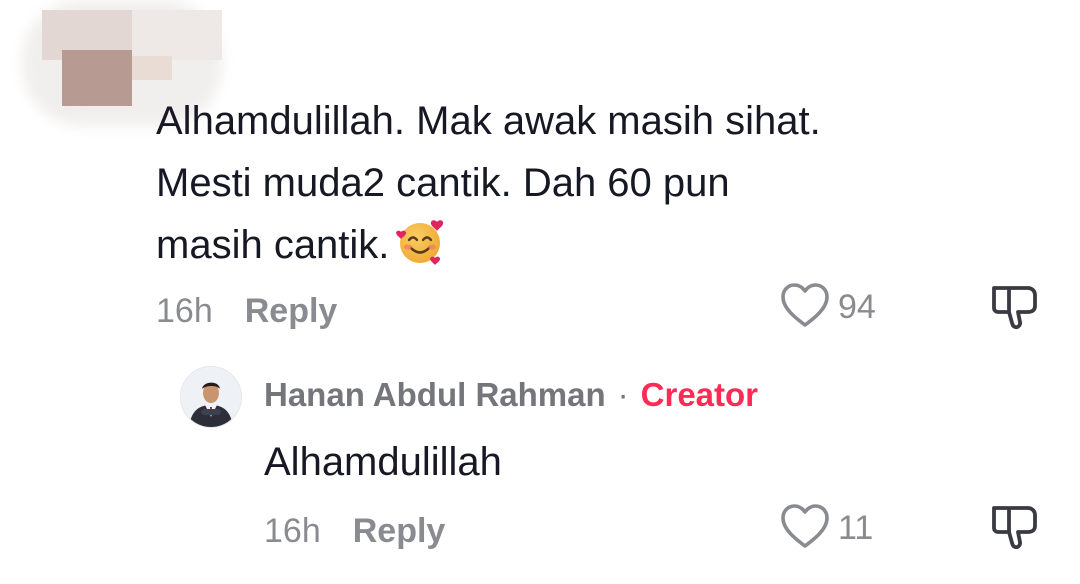  Describe the element at coordinates (857, 307) in the screenshot. I see `comment-like-count: 94` at that location.